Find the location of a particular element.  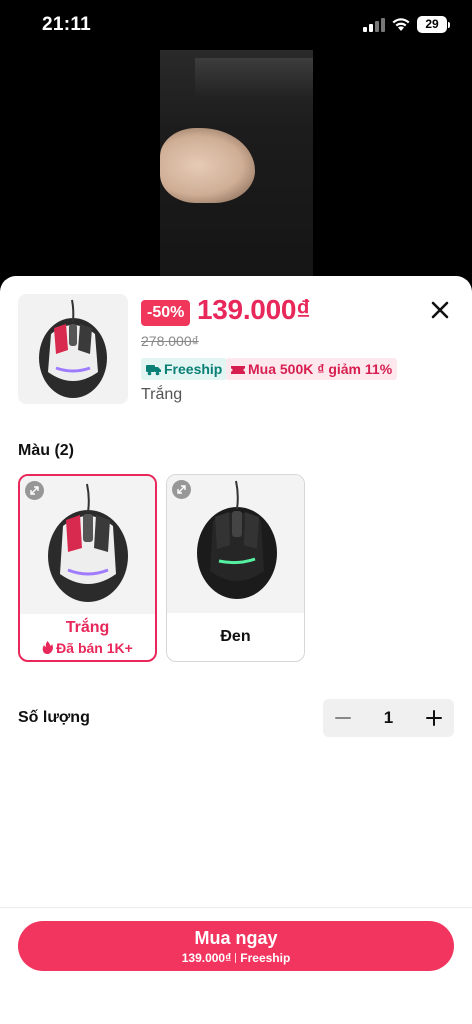

color-section-label: Màu (2) is located at coordinates (46, 450).